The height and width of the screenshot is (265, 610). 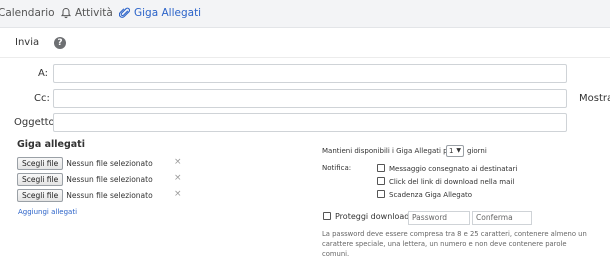 What do you see at coordinates (374, 216) in the screenshot?
I see `protect-download-label: Proteggi download:` at bounding box center [374, 216].